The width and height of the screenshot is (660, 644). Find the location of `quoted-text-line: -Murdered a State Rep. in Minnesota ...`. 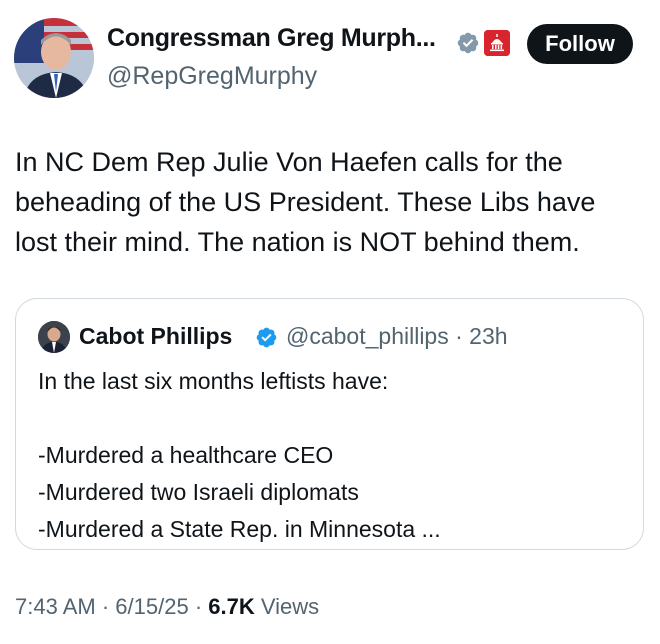

quoted-text-line: -Murdered a State Rep. in Minnesota ... is located at coordinates (239, 529).